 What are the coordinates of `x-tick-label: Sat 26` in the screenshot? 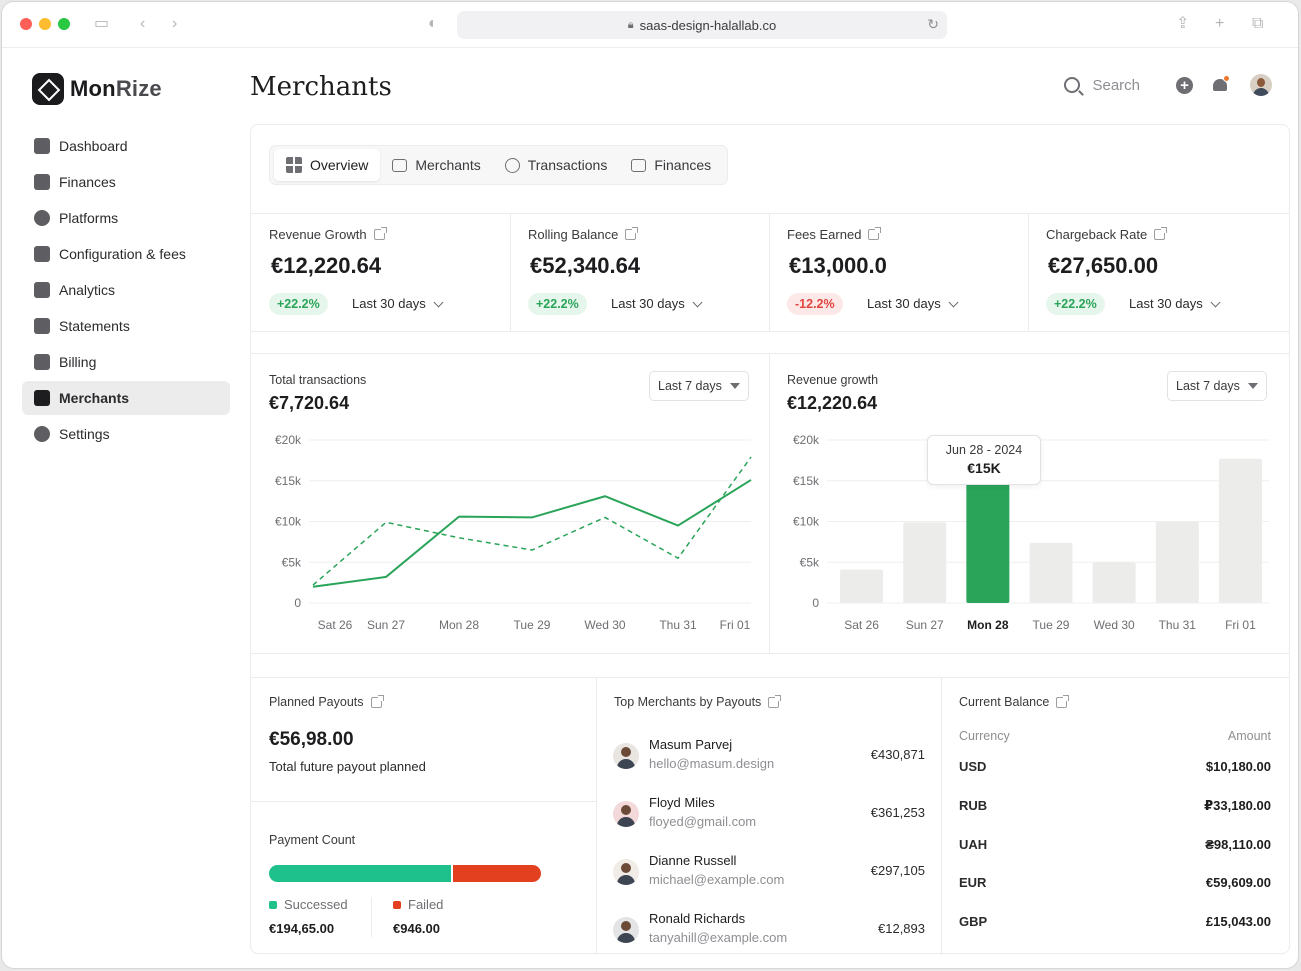 It's located at (861, 625).